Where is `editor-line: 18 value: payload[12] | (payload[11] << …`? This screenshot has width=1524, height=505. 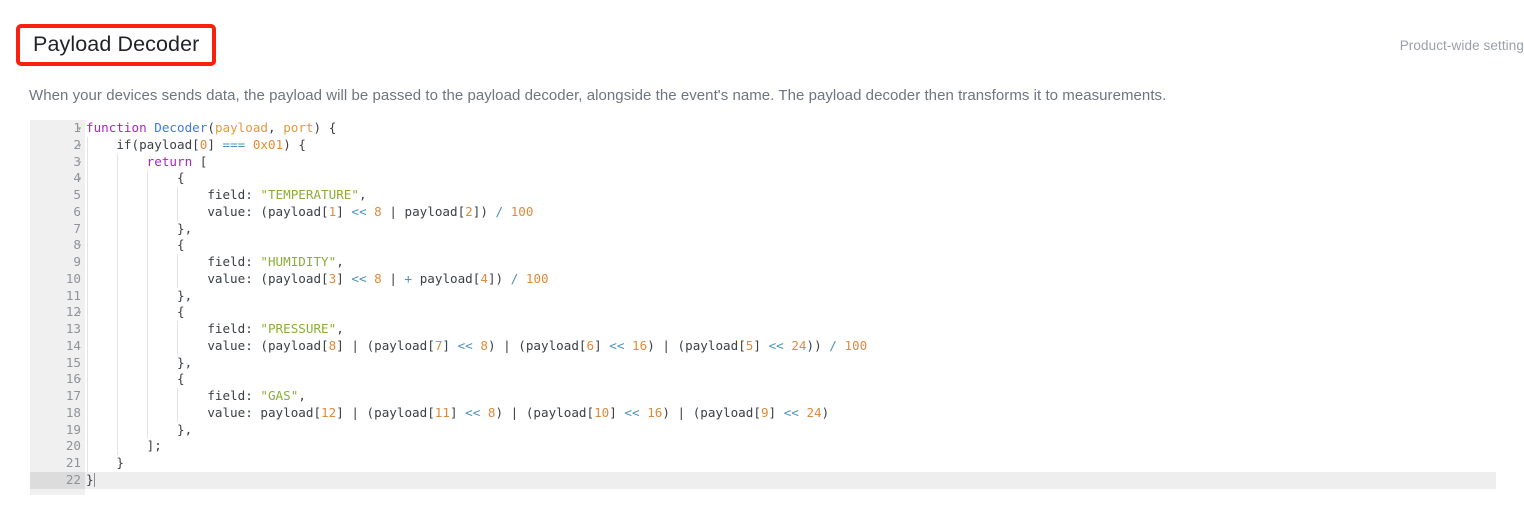
editor-line: 18 value: payload[12] | (payload[11] << … is located at coordinates (763, 413).